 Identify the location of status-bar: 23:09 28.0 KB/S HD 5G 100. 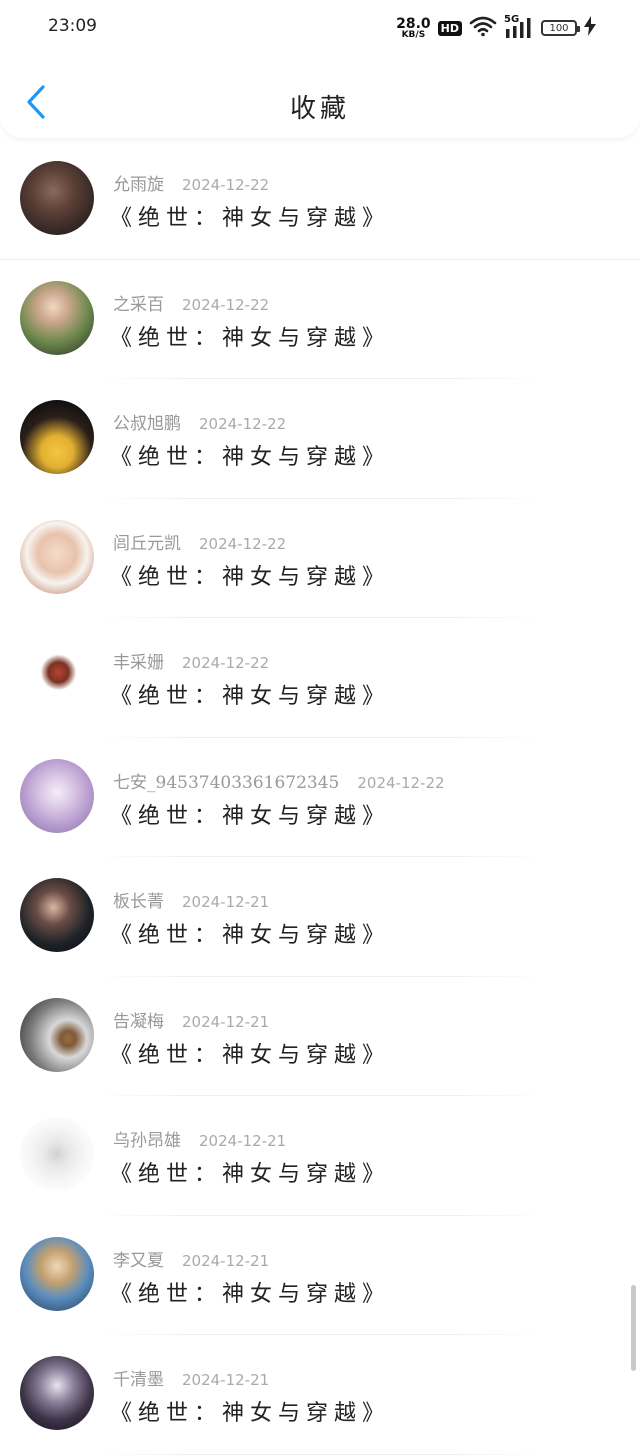
(320, 29).